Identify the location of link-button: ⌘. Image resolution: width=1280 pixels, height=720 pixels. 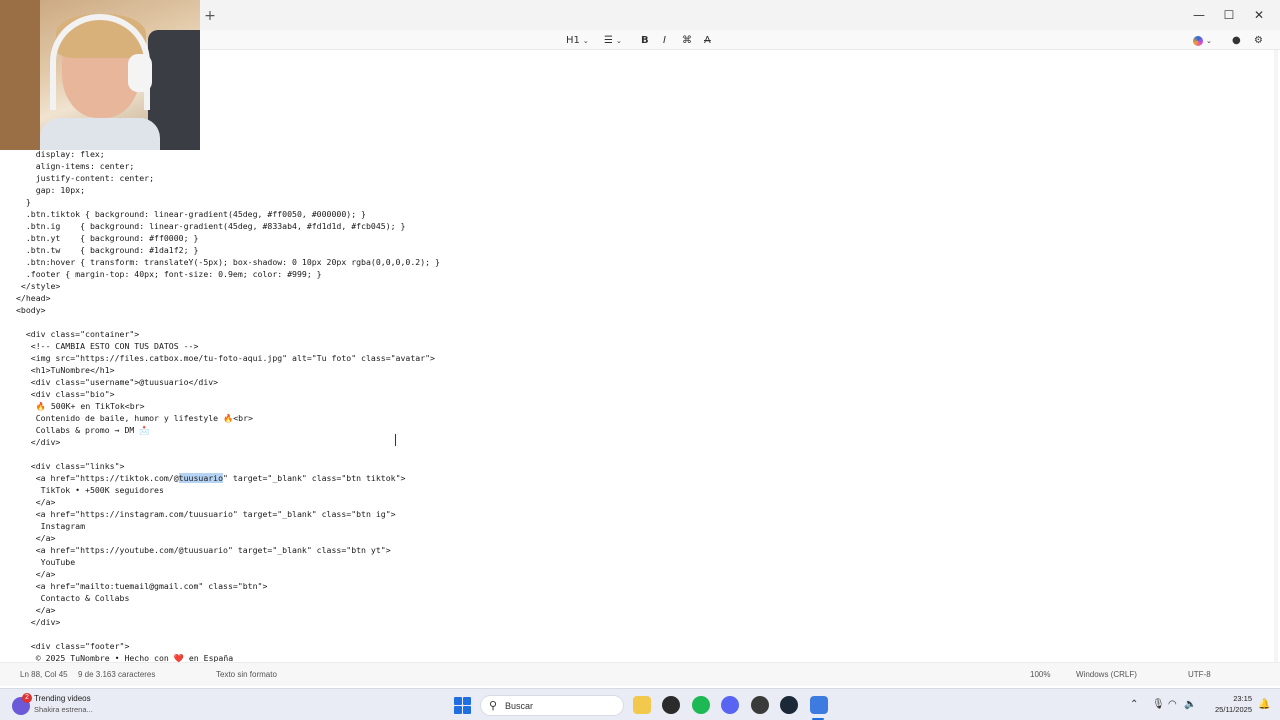
(687, 41).